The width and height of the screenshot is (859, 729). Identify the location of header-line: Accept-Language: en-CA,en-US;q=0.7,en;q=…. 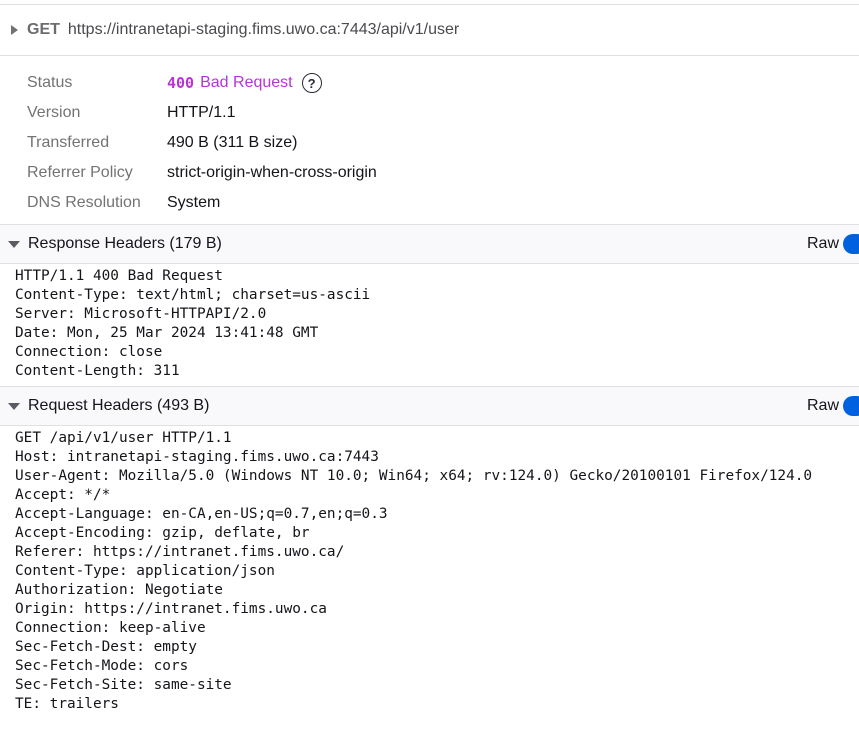
(201, 514).